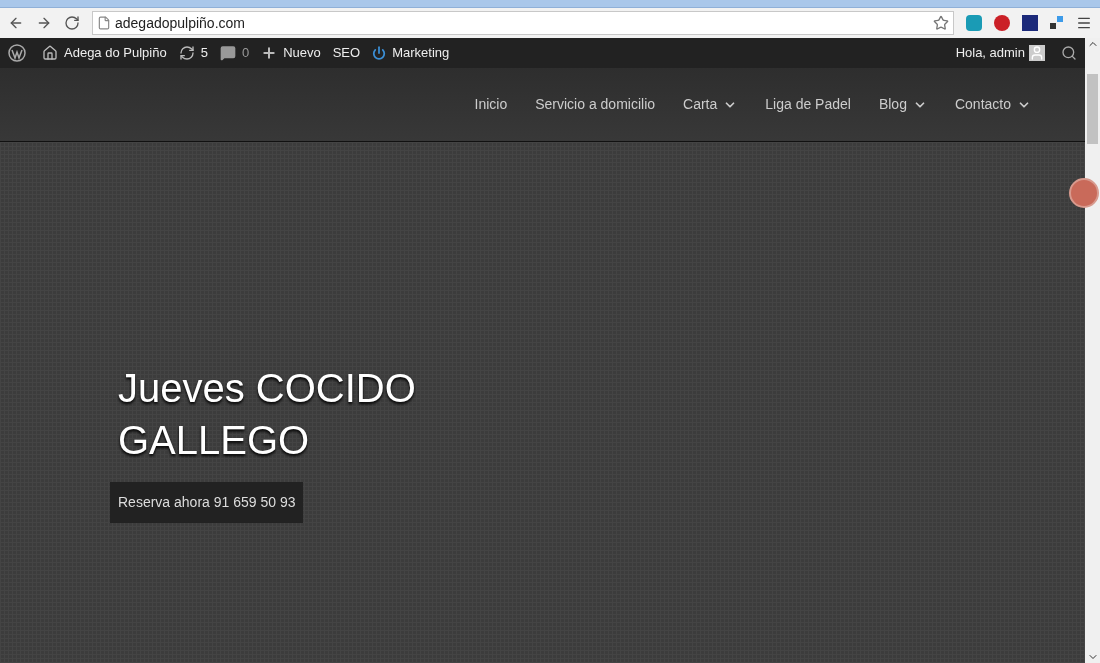 This screenshot has height=663, width=1100. Describe the element at coordinates (16, 23) in the screenshot. I see `back-icon` at that location.